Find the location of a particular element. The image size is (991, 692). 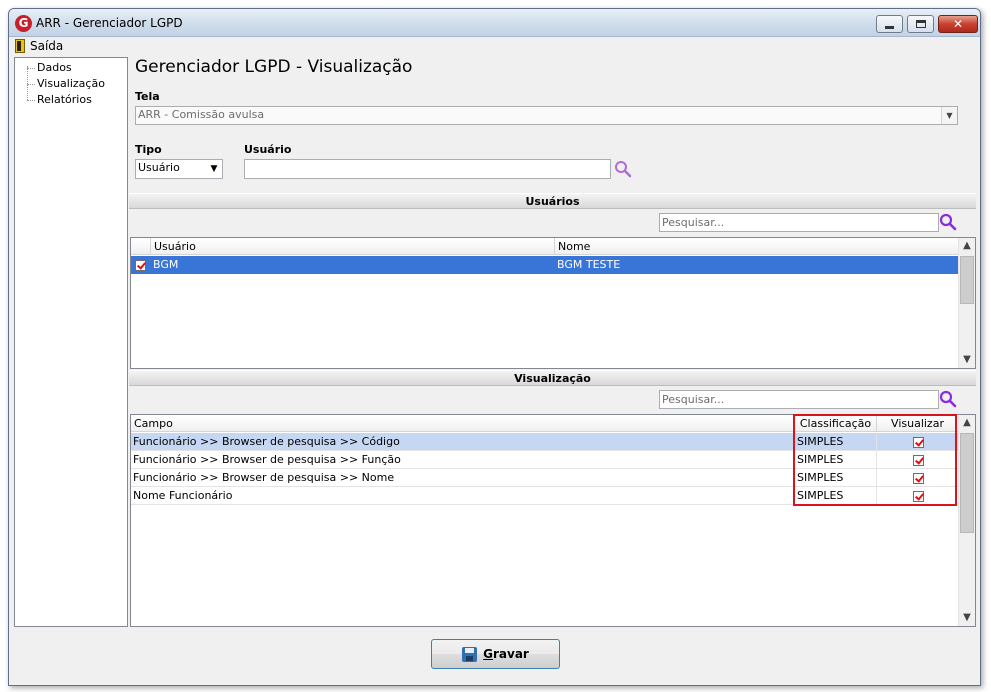

usuarios-grid-header: Usuário Nome is located at coordinates (545, 246).